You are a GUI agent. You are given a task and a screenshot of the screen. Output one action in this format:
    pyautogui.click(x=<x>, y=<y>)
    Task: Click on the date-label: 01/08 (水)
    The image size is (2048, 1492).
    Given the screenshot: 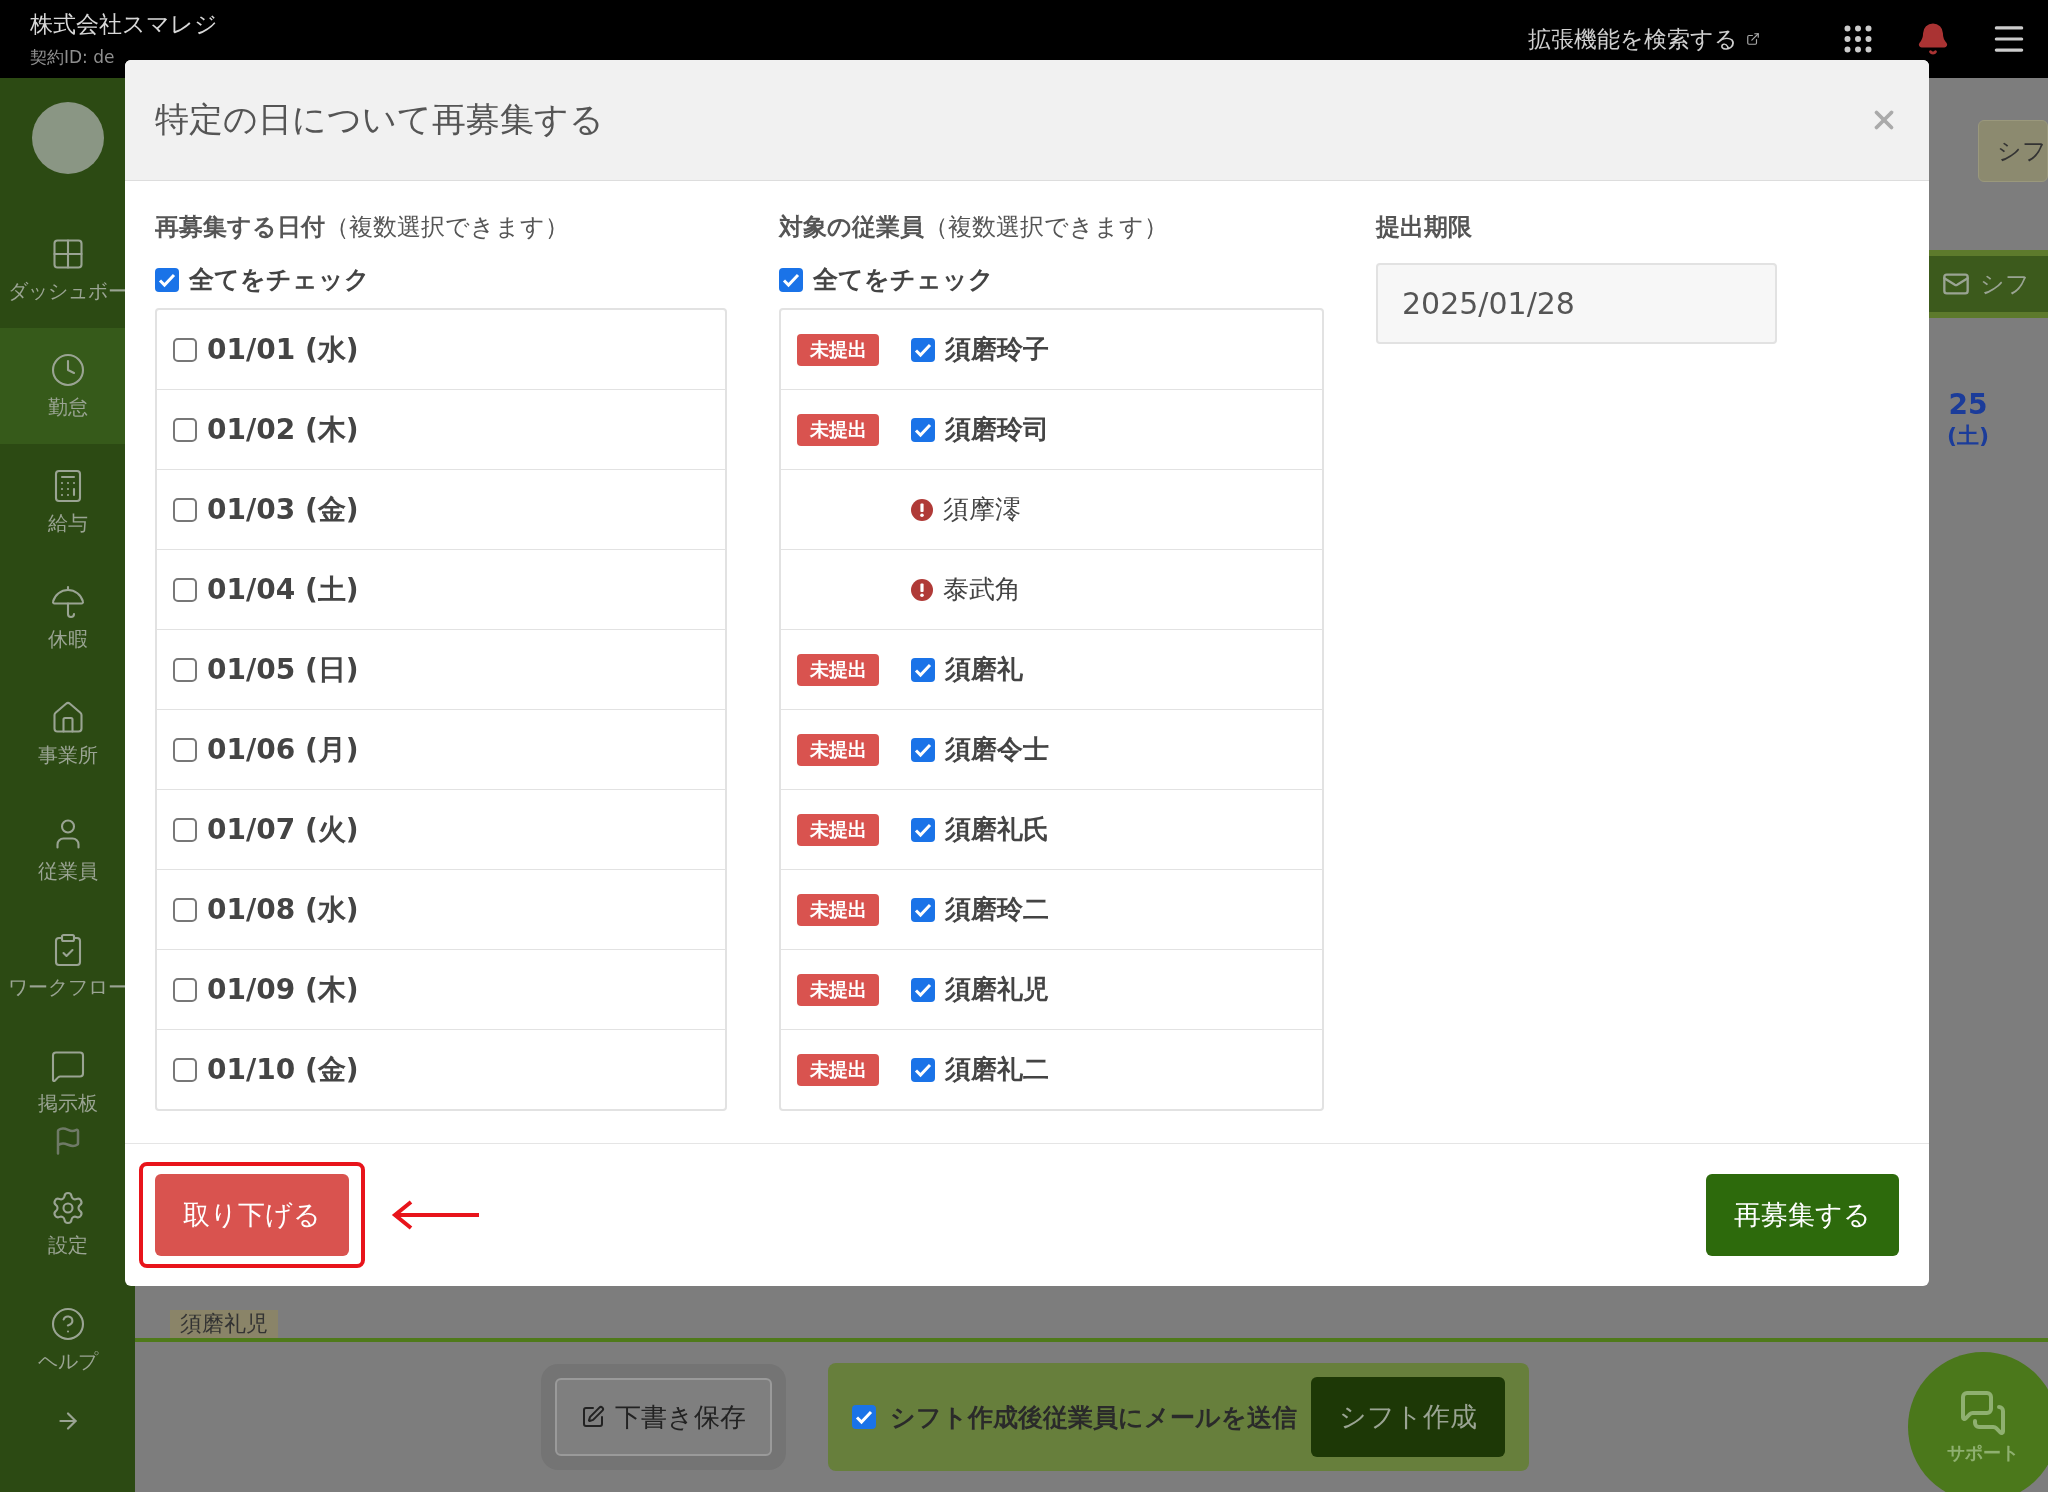 What is the action you would take?
    pyautogui.click(x=283, y=909)
    